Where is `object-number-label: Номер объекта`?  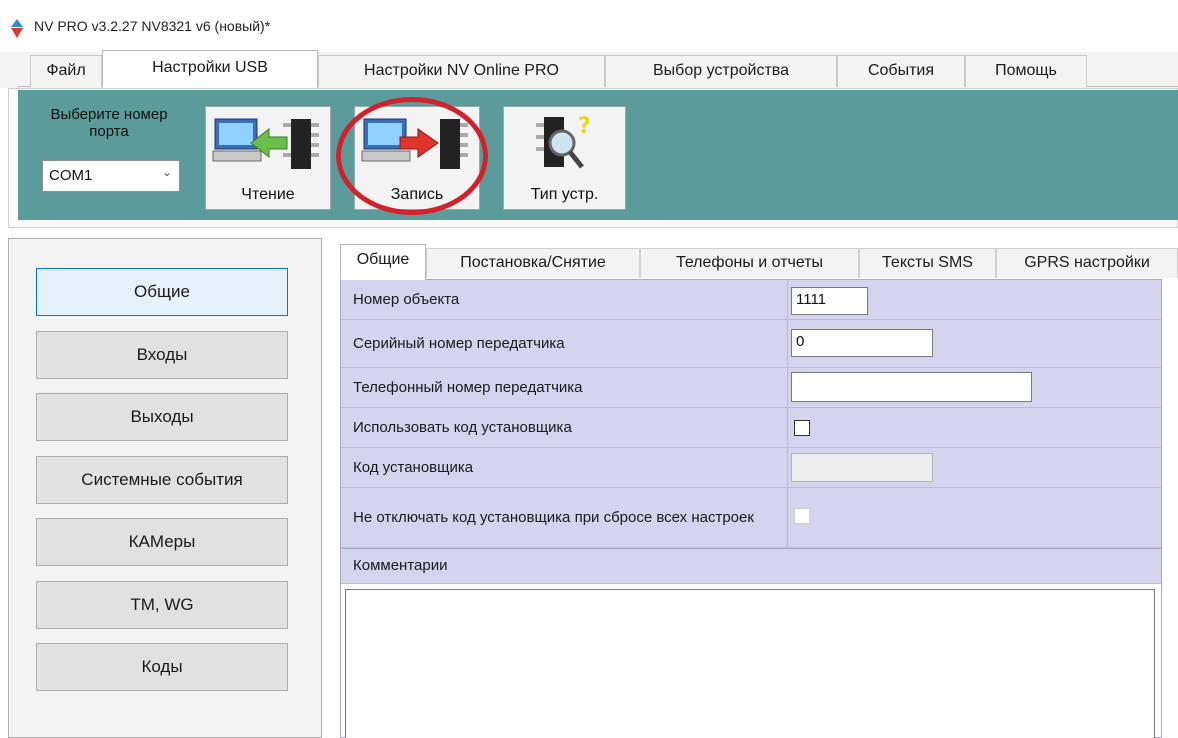
object-number-label: Номер объекта is located at coordinates (564, 300).